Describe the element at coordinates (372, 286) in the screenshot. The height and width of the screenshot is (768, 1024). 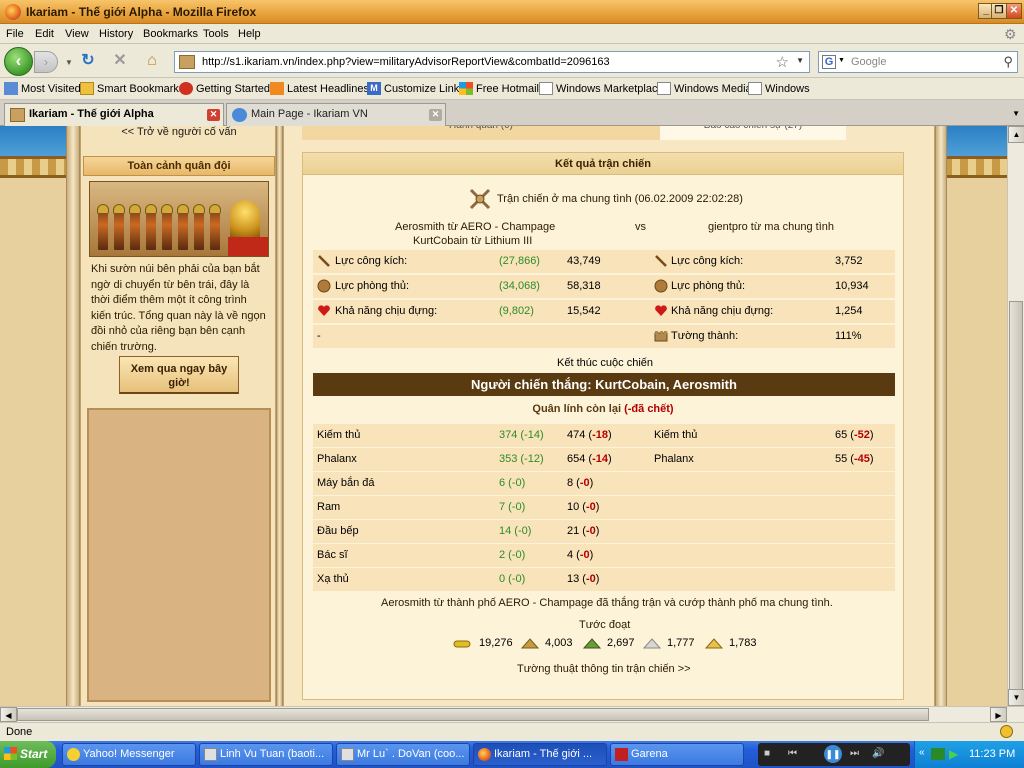
I see `defense-label: Lực phòng thủ:` at that location.